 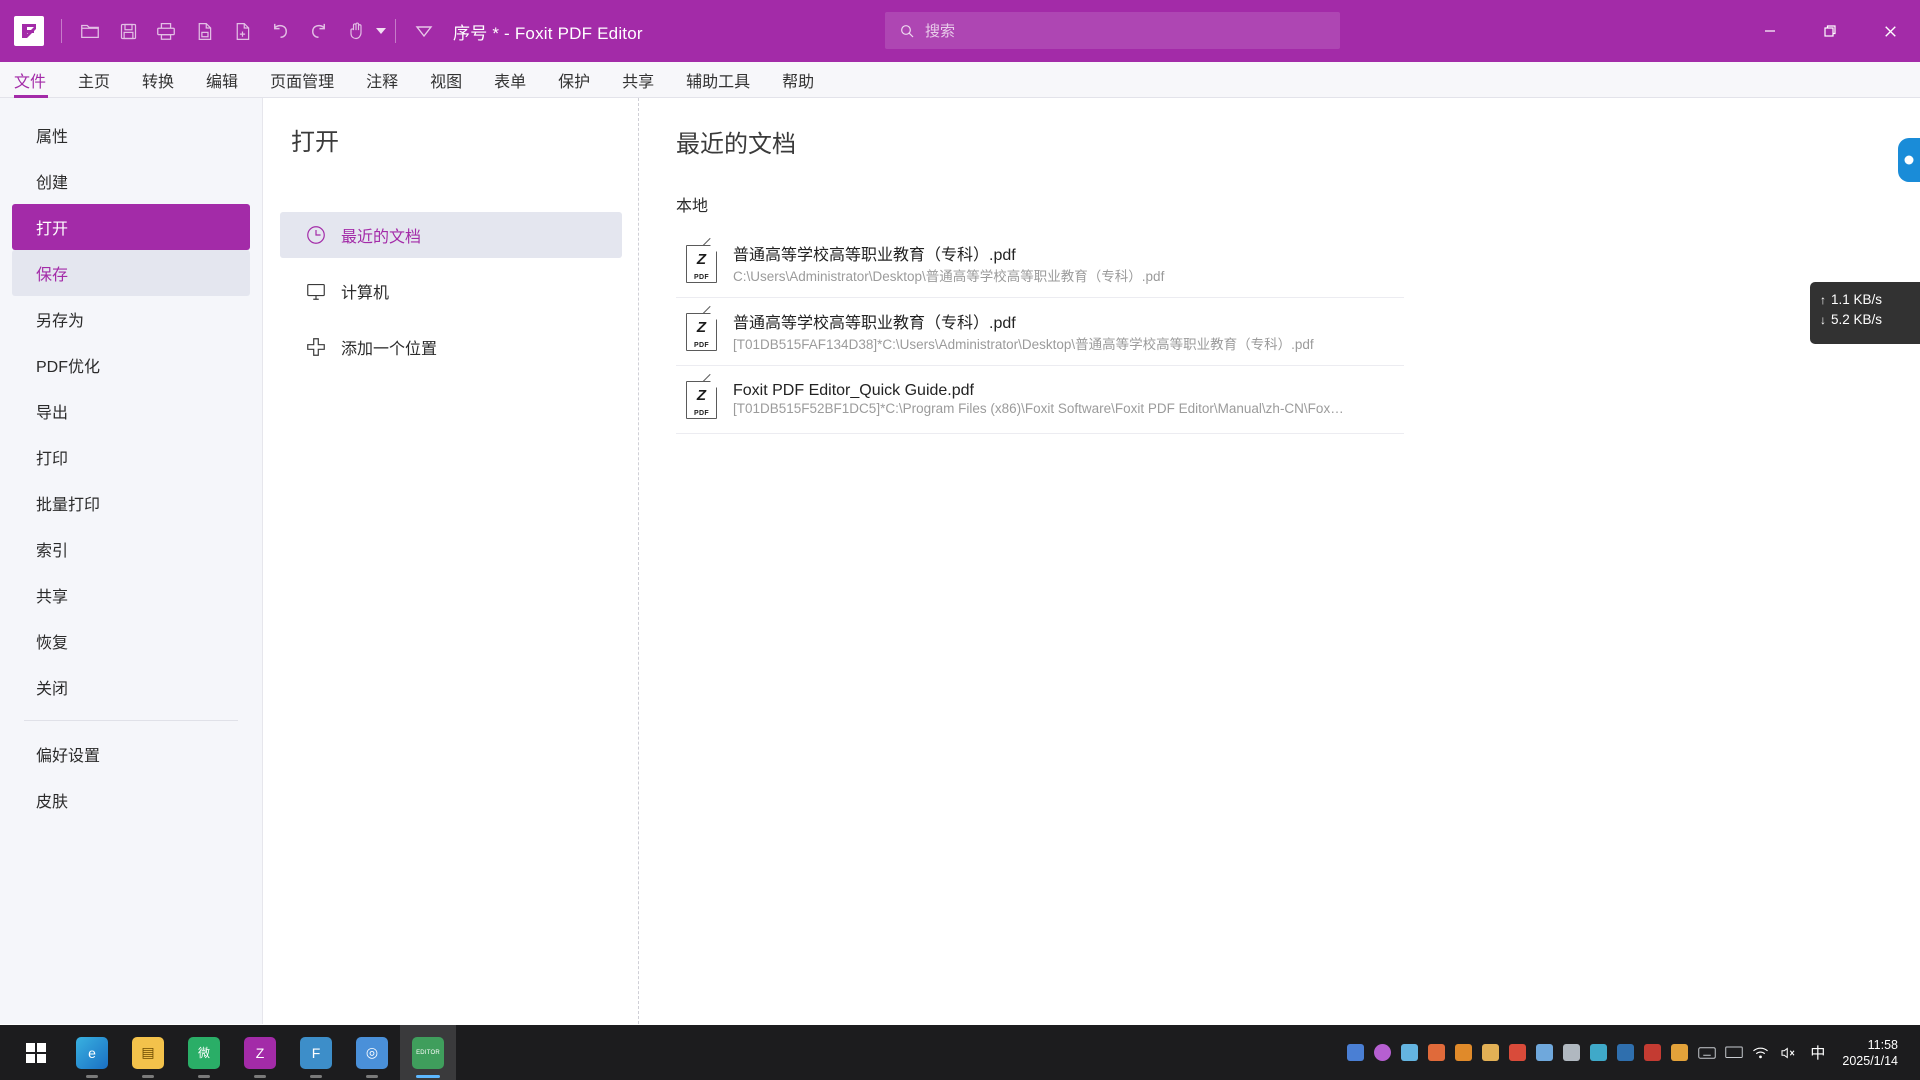 I want to click on window-controls, so click(x=1830, y=31).